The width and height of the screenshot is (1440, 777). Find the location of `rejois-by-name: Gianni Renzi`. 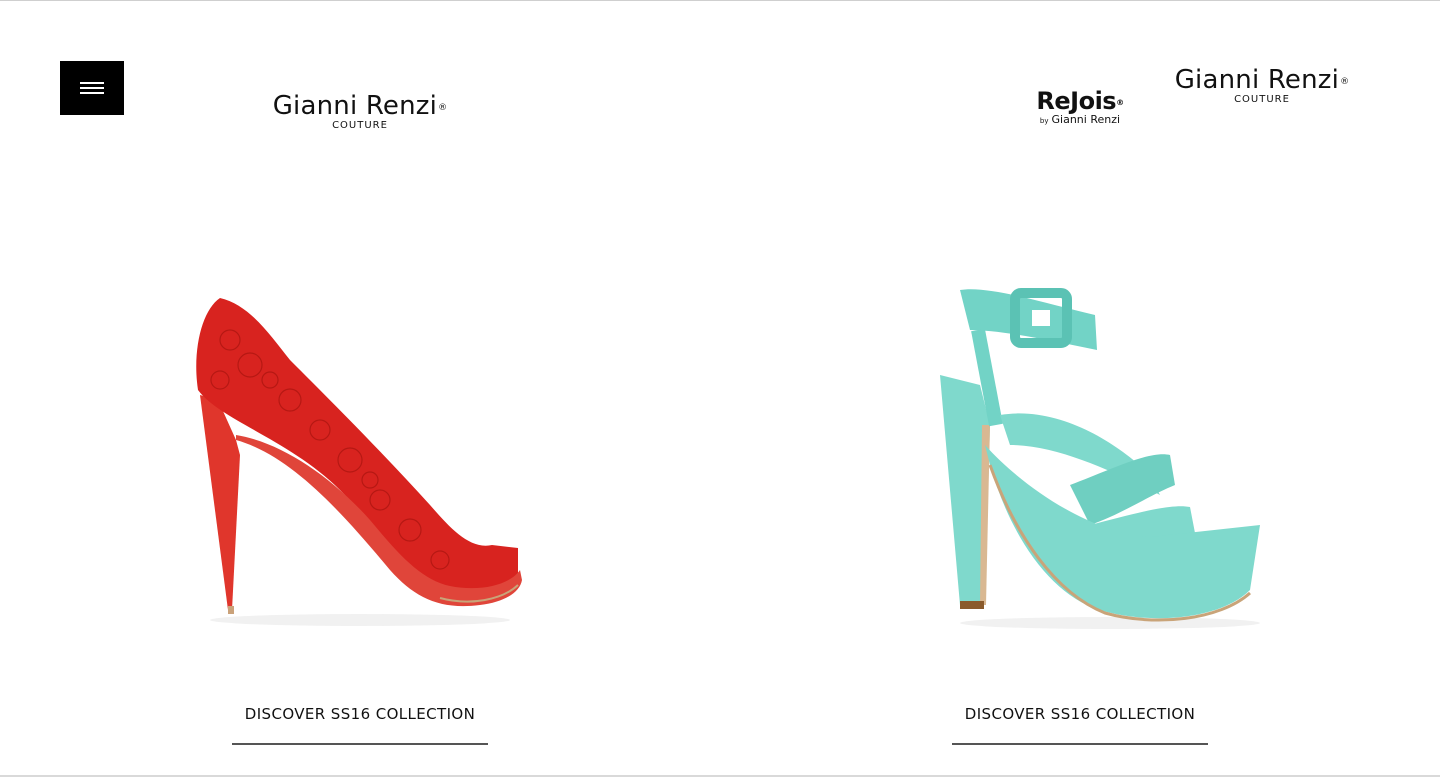

rejois-by-name: Gianni Renzi is located at coordinates (1086, 119).